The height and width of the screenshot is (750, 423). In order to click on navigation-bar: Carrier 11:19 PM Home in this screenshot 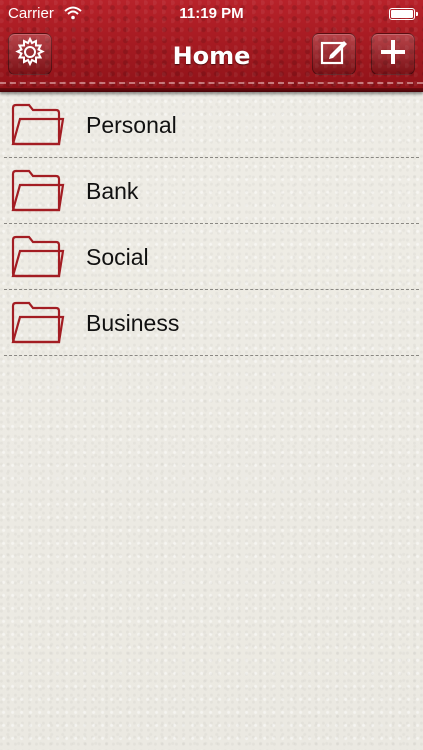, I will do `click(211, 46)`.